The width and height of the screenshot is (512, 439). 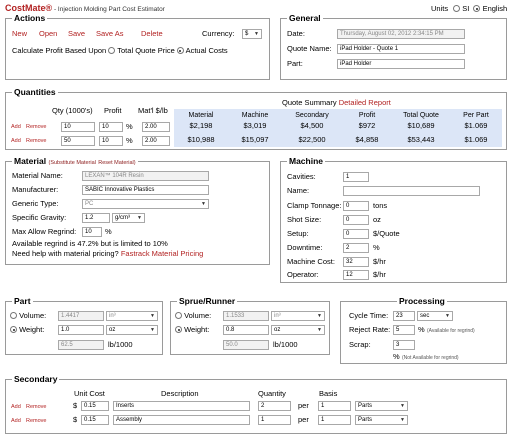 I want to click on sprue-volume-radio, so click(x=178, y=315).